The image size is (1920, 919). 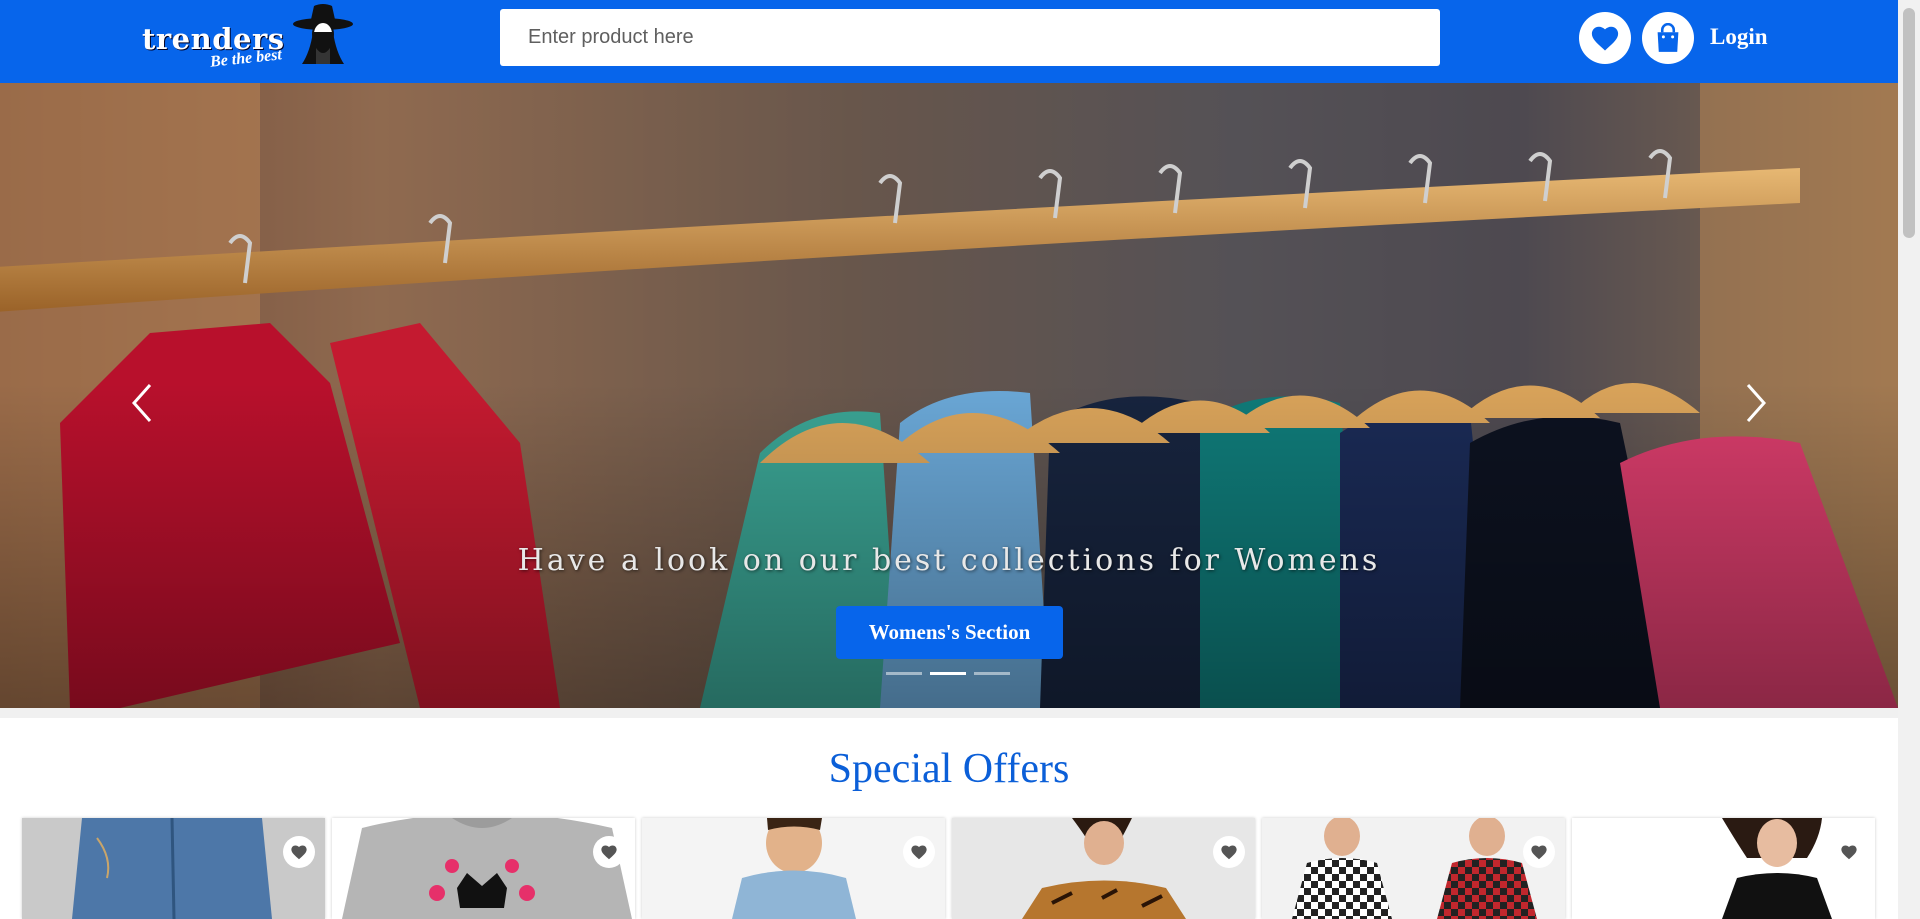 I want to click on carousel-next-button, so click(x=1756, y=403).